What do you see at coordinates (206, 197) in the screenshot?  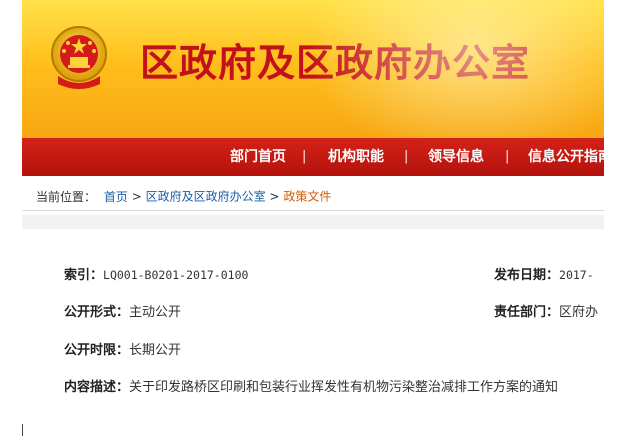 I see `breadcrumb-department: 区政府及区政府办公室` at bounding box center [206, 197].